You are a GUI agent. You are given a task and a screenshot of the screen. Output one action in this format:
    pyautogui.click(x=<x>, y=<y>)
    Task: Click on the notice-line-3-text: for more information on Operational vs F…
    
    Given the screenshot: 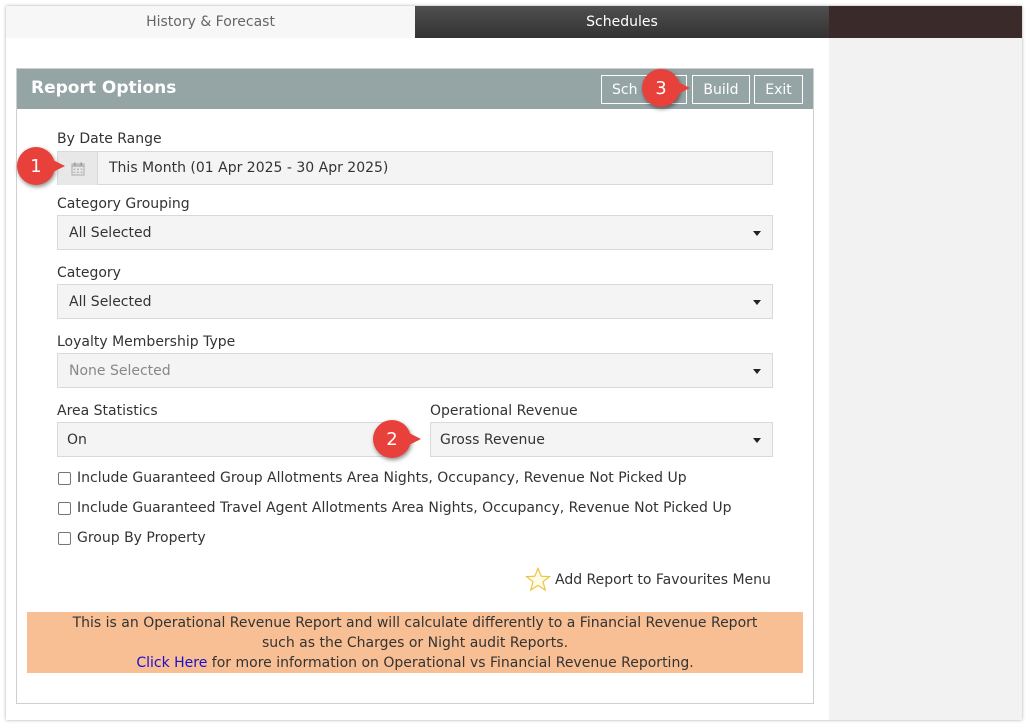 What is the action you would take?
    pyautogui.click(x=450, y=663)
    